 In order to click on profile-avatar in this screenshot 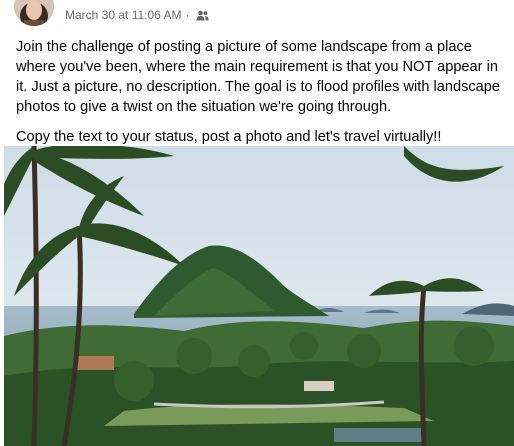, I will do `click(34, 13)`.